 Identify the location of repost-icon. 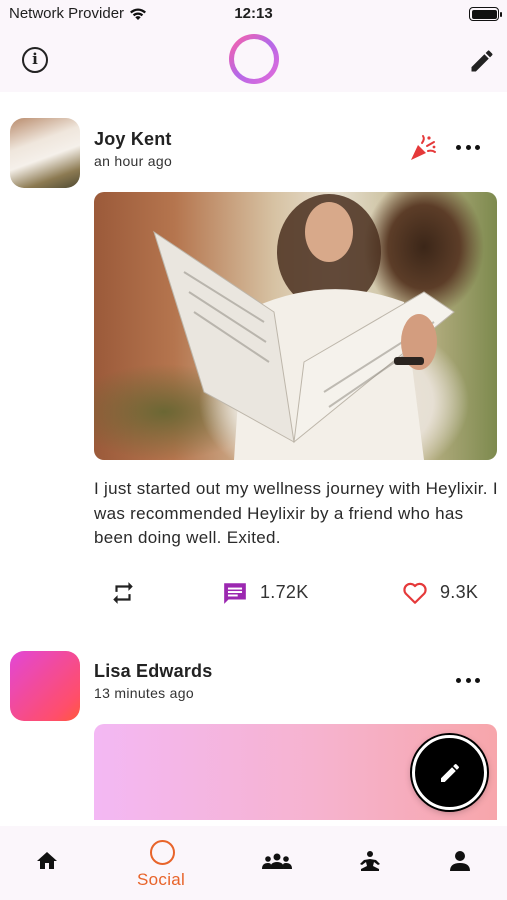
(123, 593).